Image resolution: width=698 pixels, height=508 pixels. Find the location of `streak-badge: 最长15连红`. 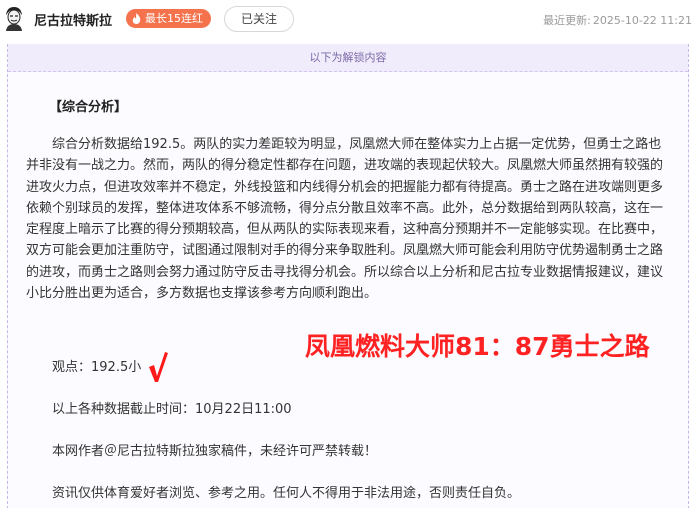

streak-badge: 最长15连红 is located at coordinates (168, 18).